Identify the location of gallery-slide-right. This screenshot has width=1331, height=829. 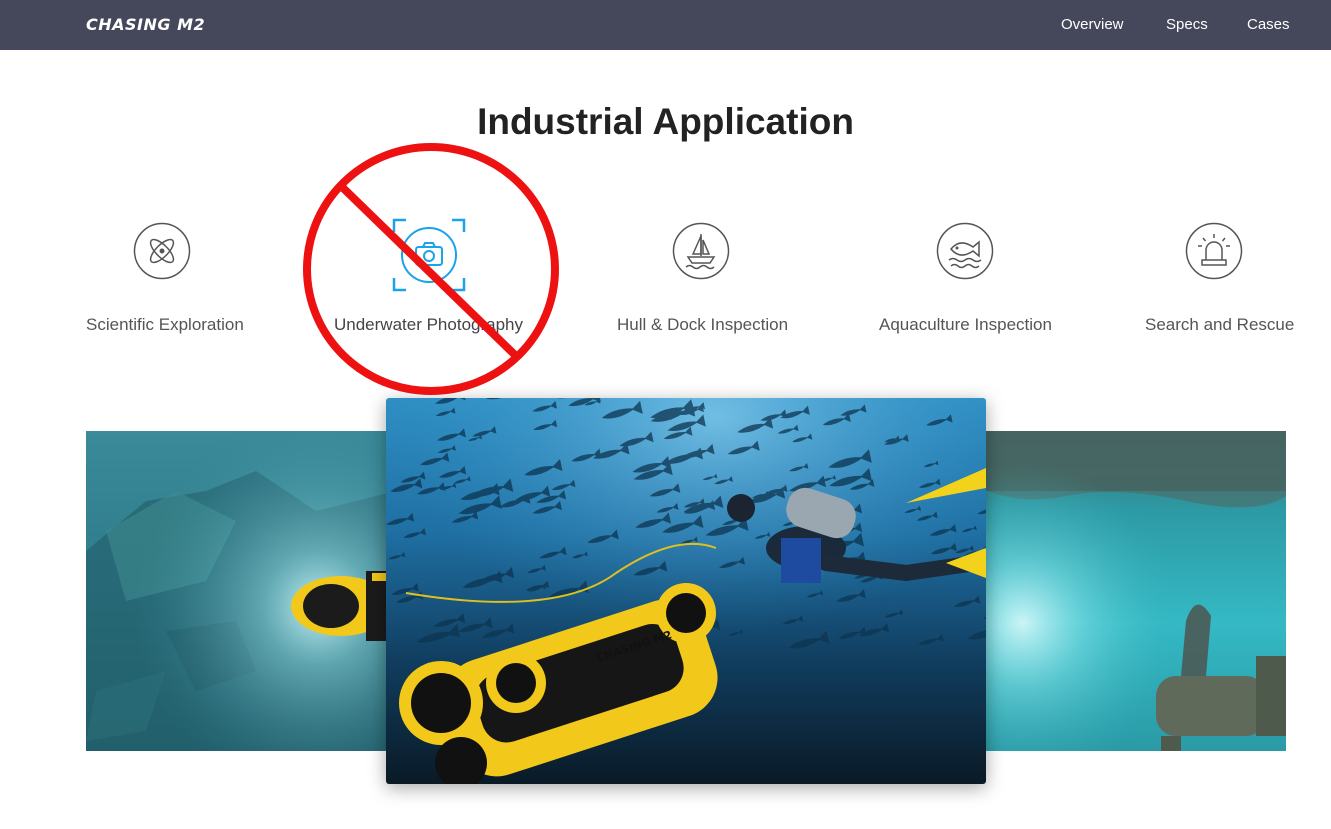
(1131, 591).